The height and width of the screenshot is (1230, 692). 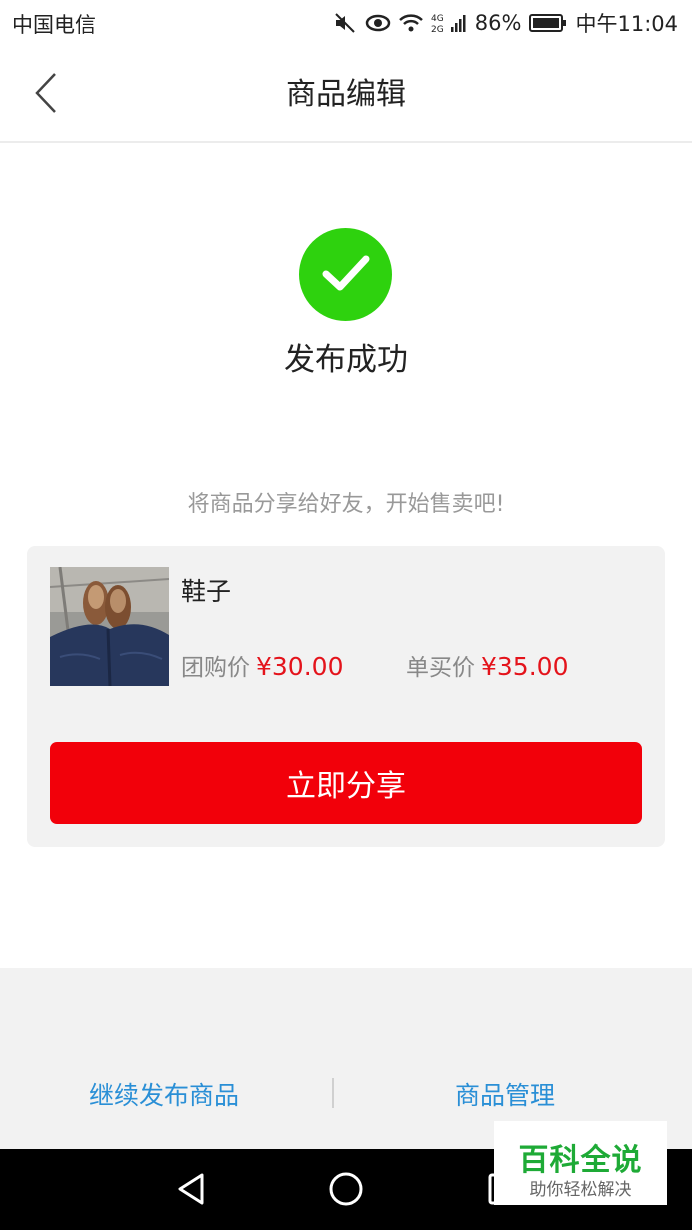 I want to click on watermark: 百科全说 助你轻松解决, so click(x=580, y=1163).